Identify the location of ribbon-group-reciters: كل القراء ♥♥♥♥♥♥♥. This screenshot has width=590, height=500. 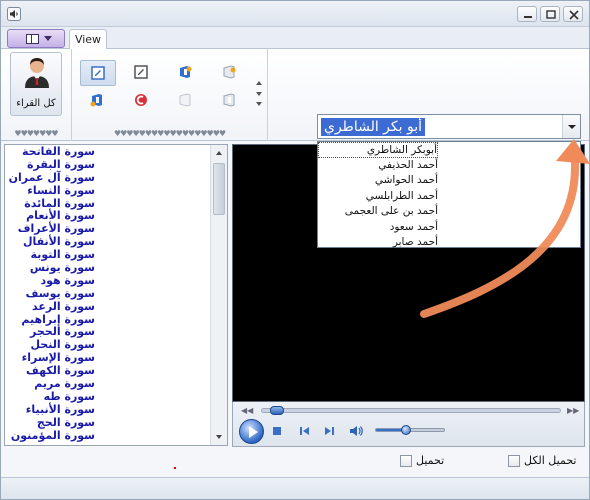
(36, 95).